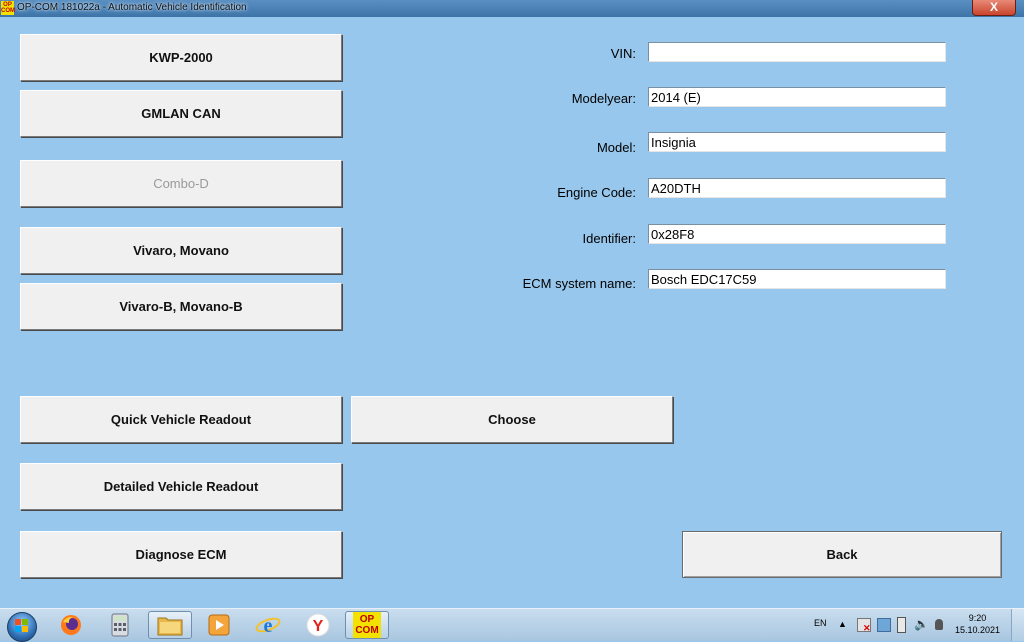  I want to click on network-icon: ✕, so click(864, 625).